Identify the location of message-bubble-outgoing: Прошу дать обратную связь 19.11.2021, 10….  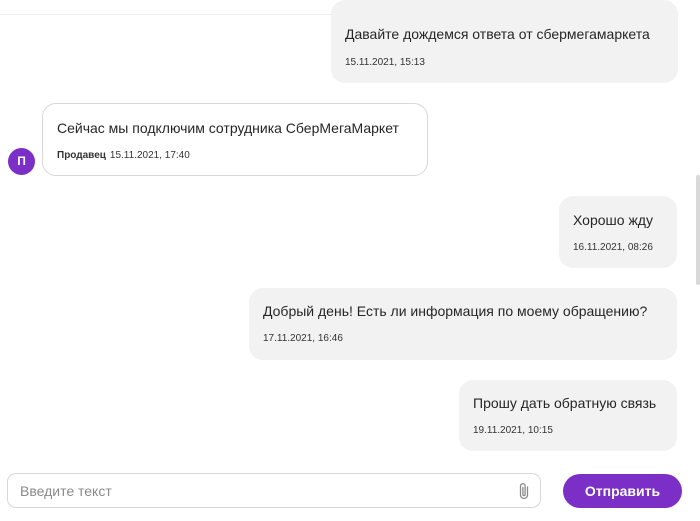
(568, 415).